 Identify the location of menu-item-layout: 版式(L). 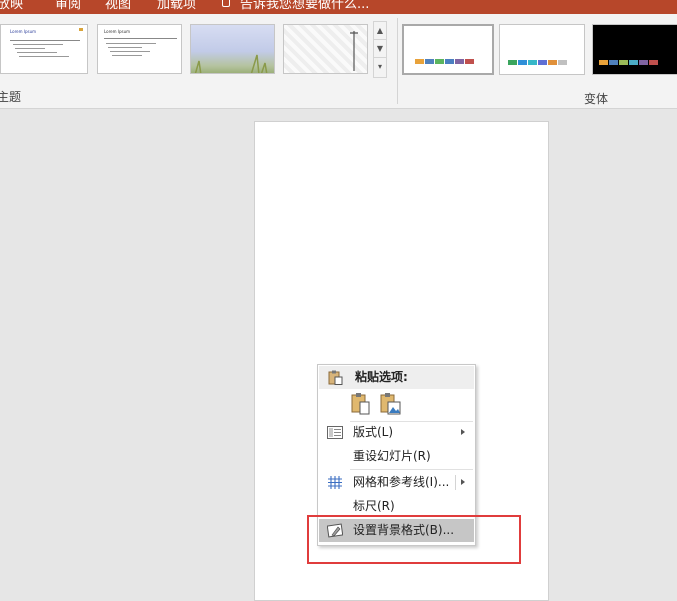
(396, 432).